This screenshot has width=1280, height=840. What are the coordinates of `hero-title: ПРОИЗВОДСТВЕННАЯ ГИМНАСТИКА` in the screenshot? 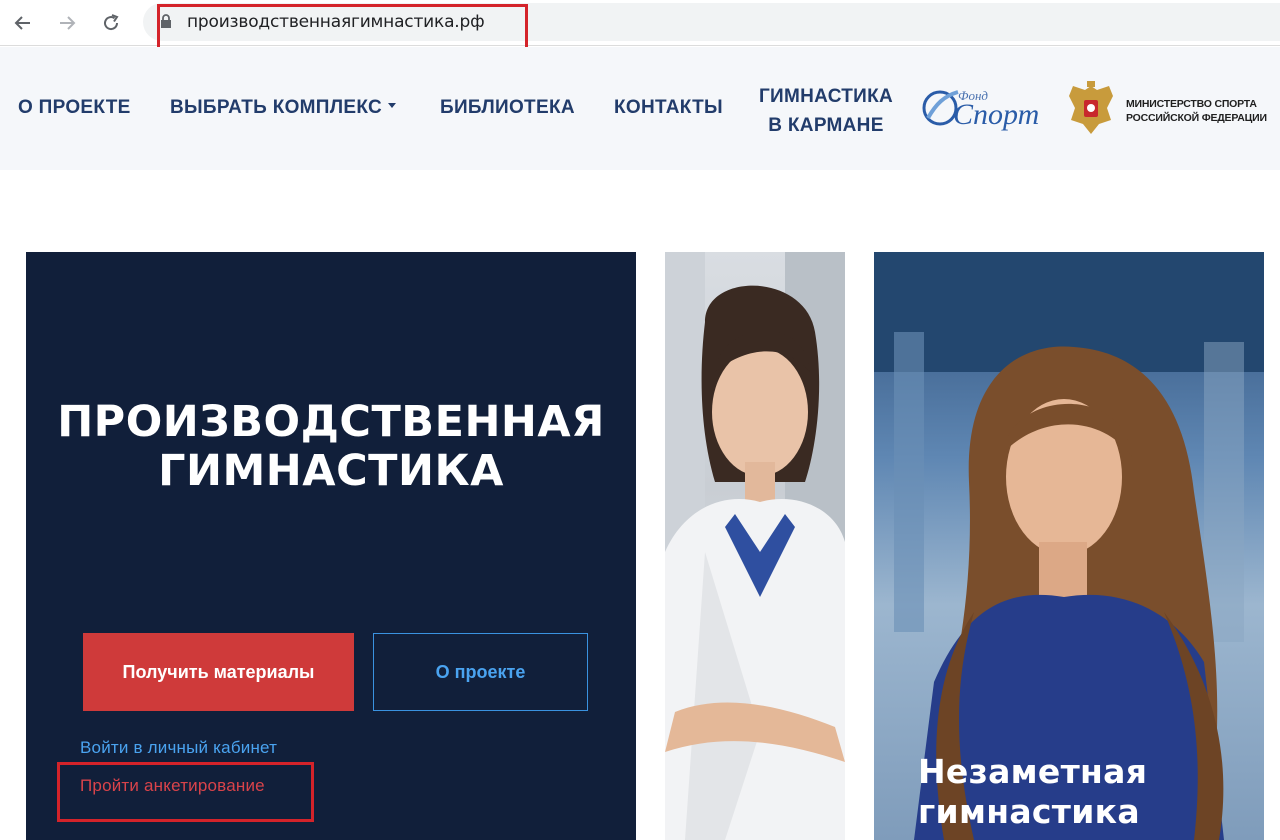 It's located at (331, 447).